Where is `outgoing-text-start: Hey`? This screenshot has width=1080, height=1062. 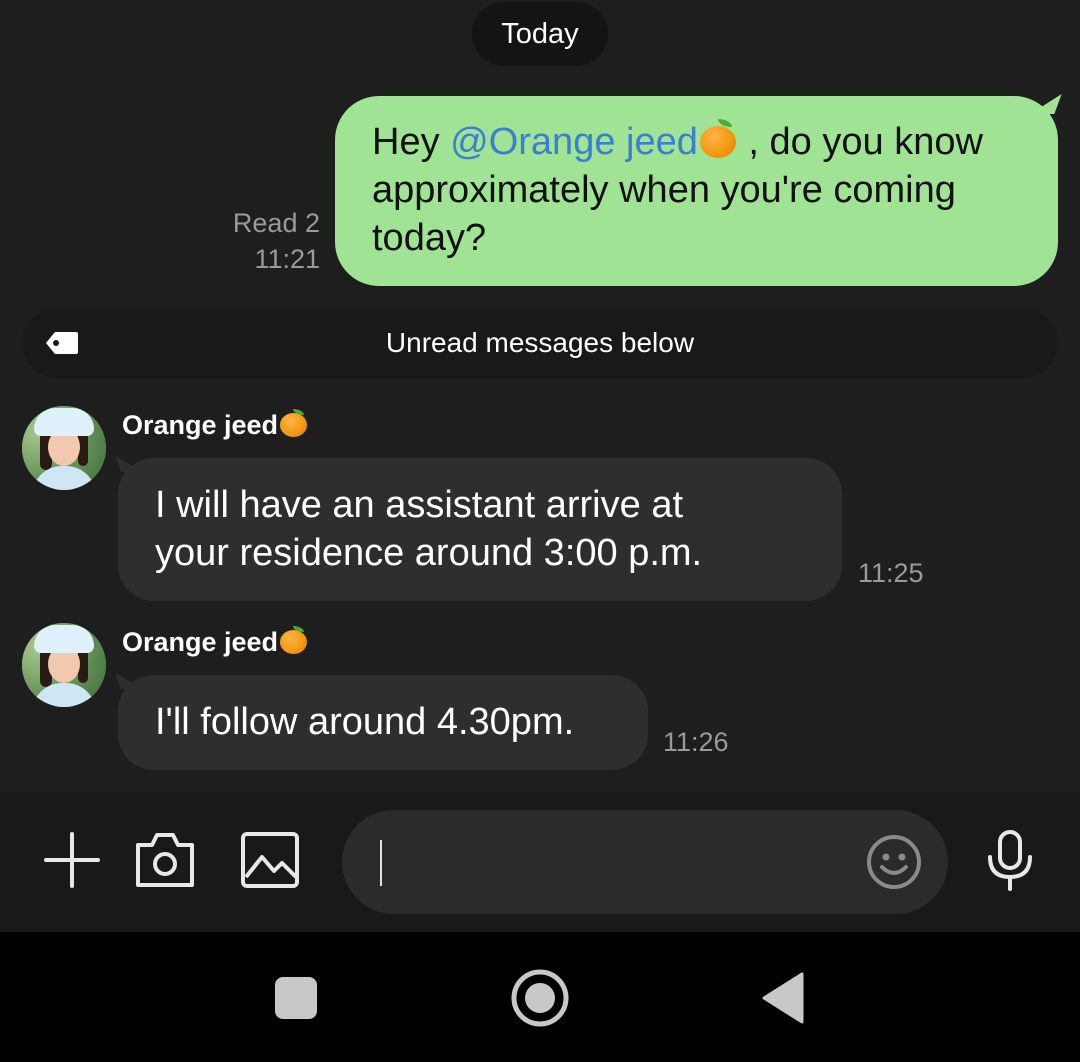
outgoing-text-start: Hey is located at coordinates (411, 142).